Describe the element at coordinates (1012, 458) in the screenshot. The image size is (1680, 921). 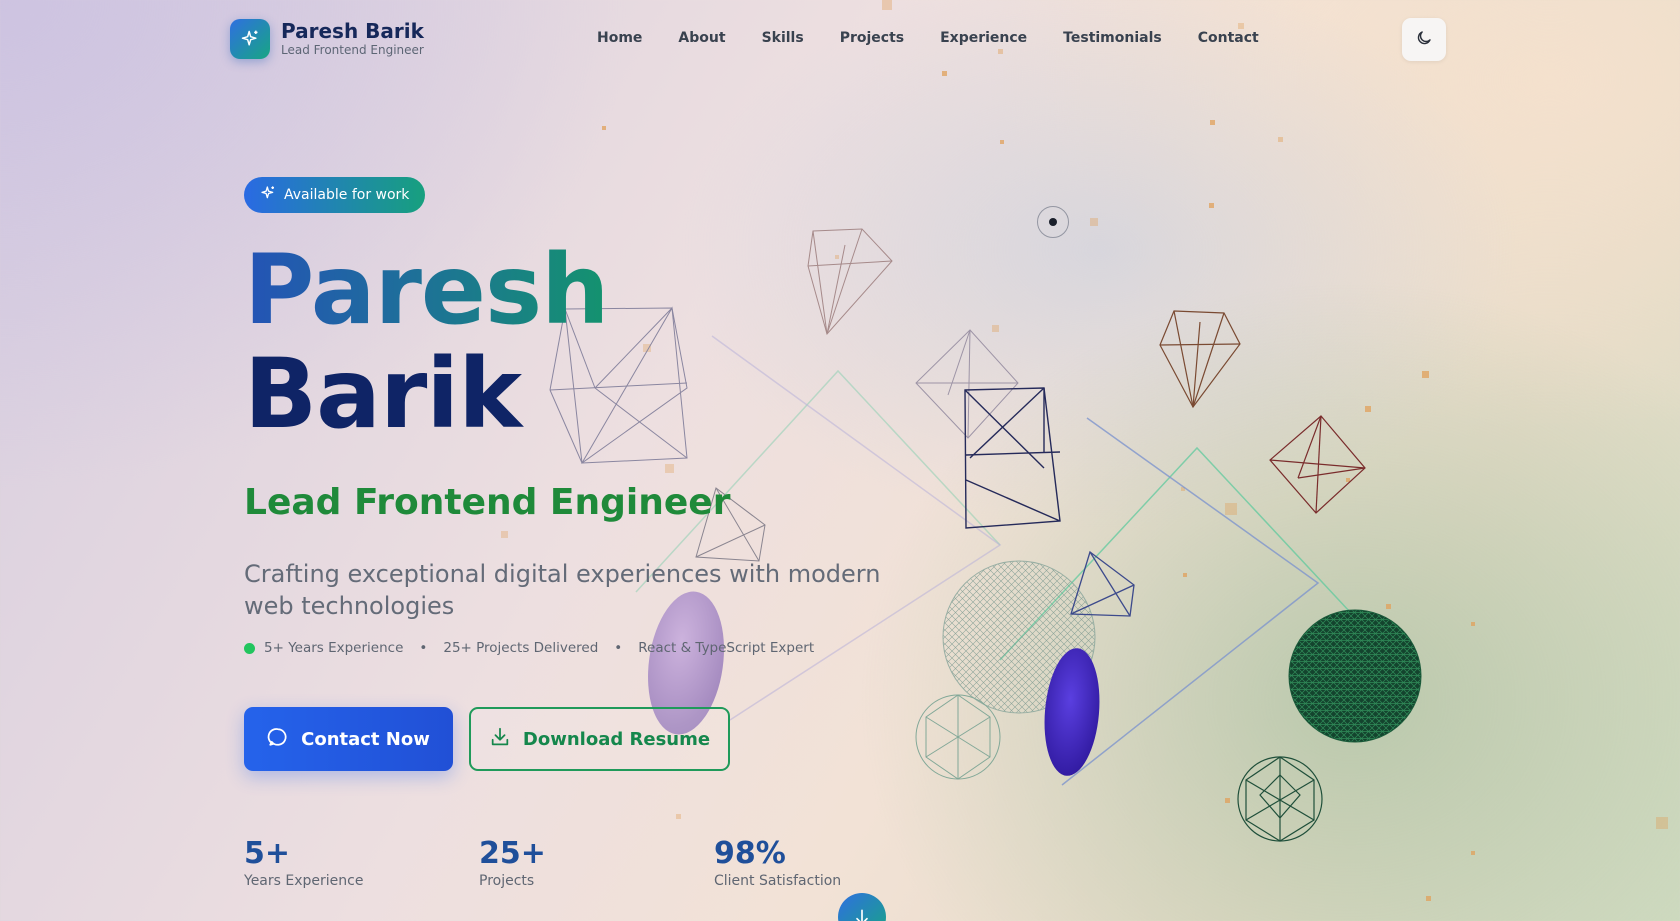
I see `wireframe-cube-navy` at that location.